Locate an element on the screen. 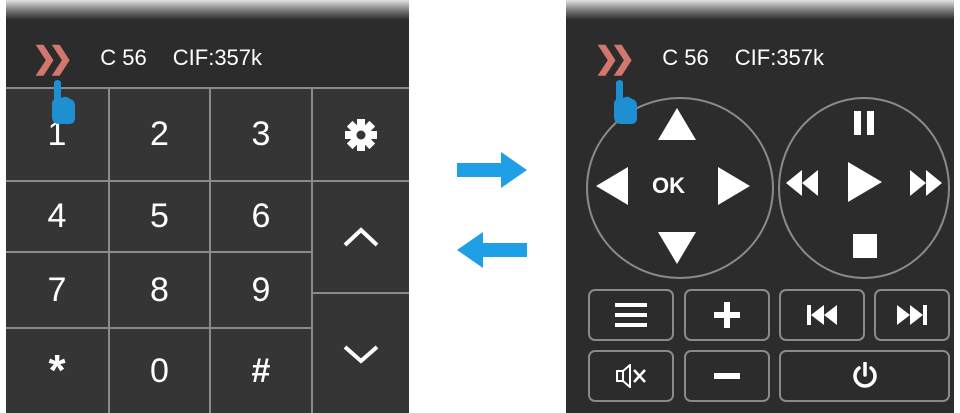 The width and height of the screenshot is (960, 413). channel-down-button is located at coordinates (361, 353).